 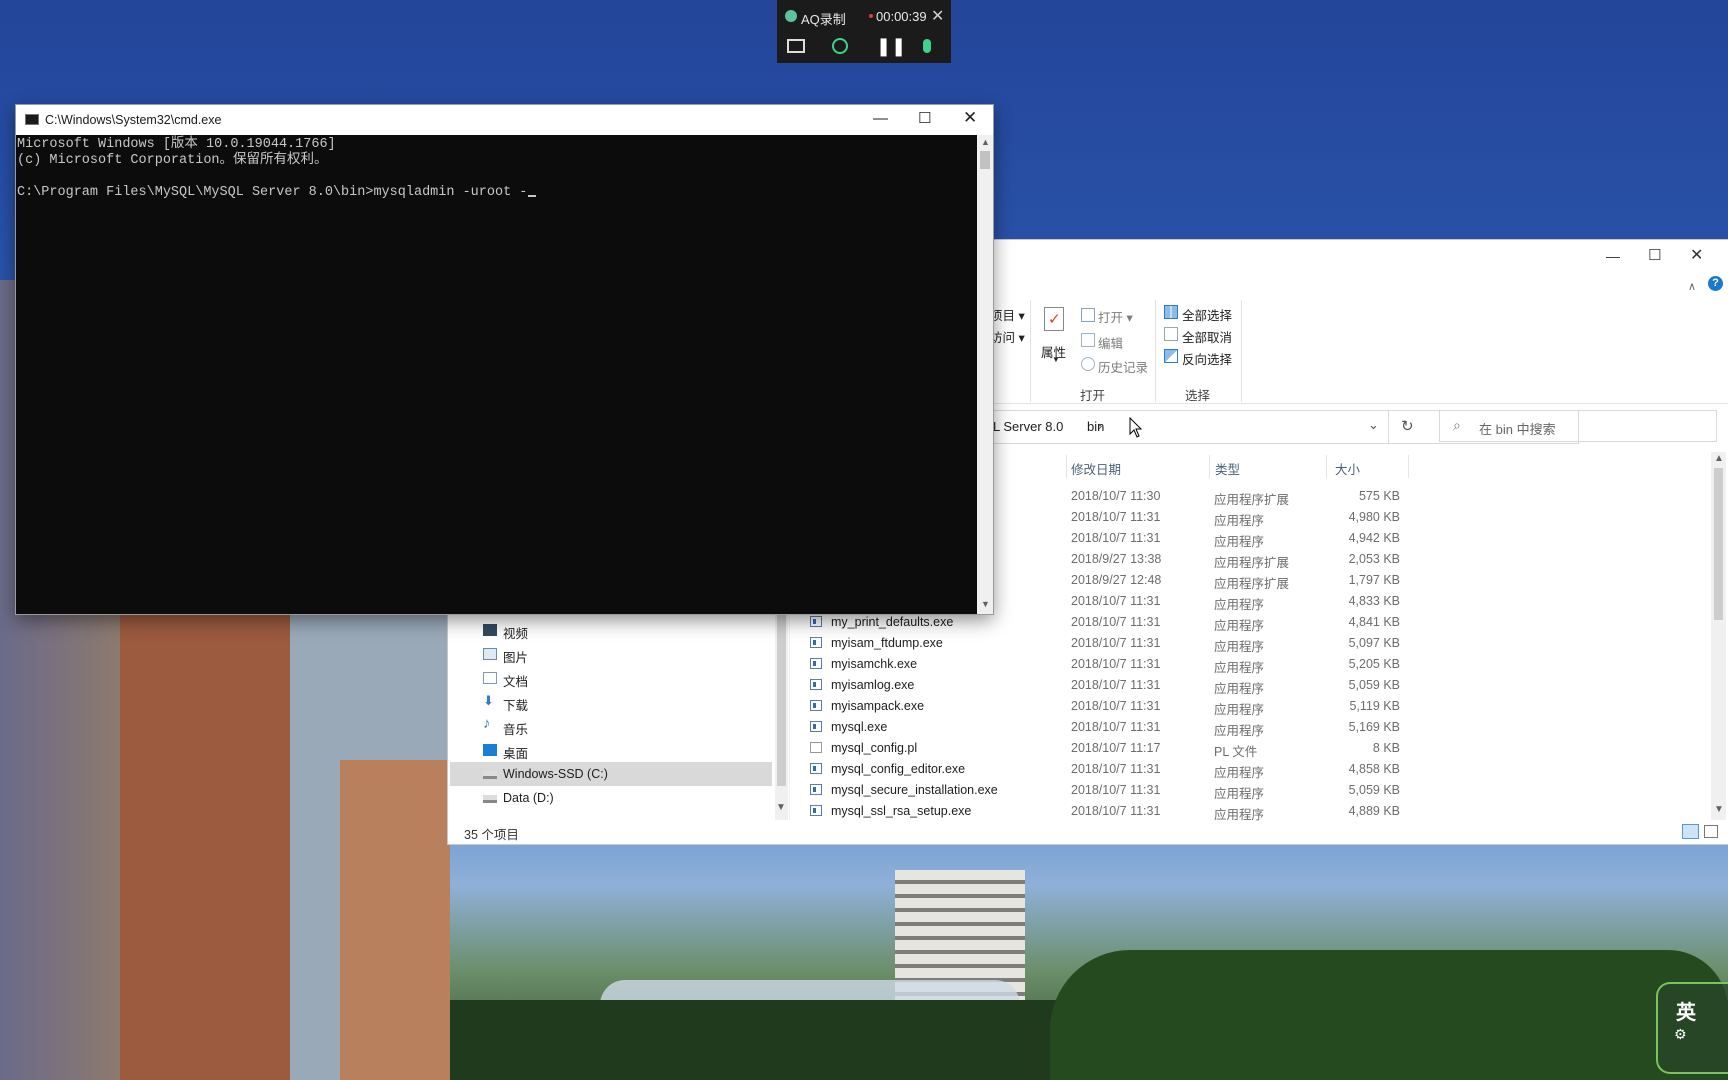 I want to click on file-modified-date: 2018/10/7 11:30, so click(x=1116, y=496).